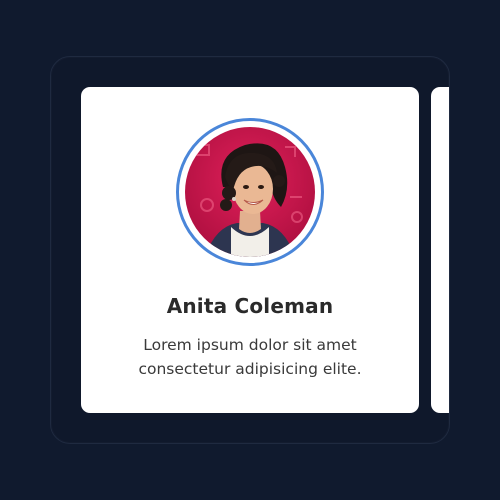 The height and width of the screenshot is (500, 500). What do you see at coordinates (250, 306) in the screenshot?
I see `profile-name: Anita Coleman` at bounding box center [250, 306].